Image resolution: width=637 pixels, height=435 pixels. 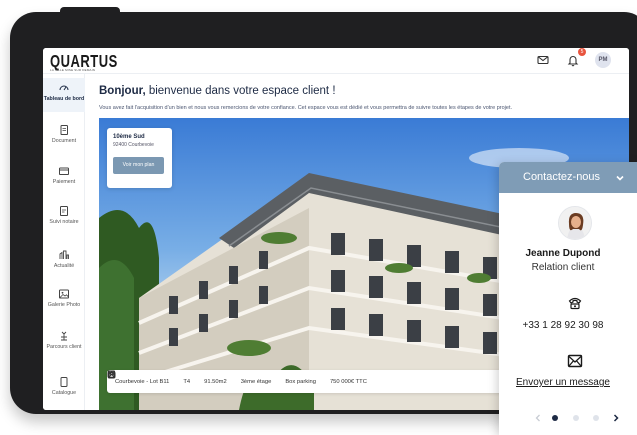 I want to click on notification-badge: 5, so click(x=582, y=52).